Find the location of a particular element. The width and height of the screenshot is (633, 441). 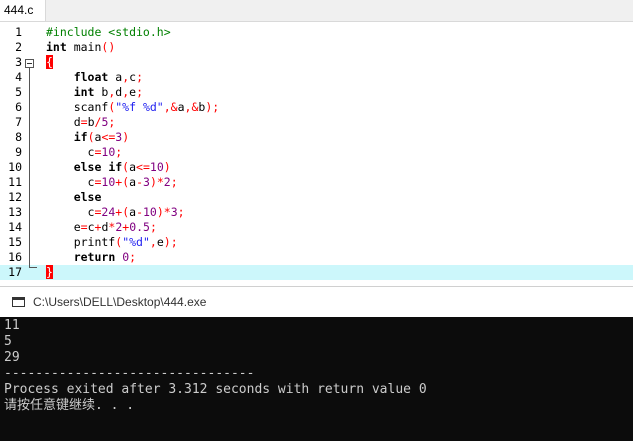

line-number: 9 is located at coordinates (18, 152).